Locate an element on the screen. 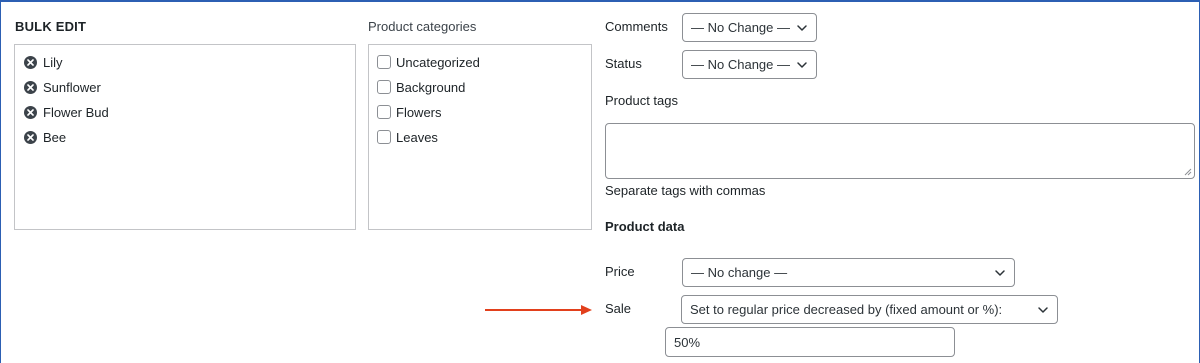 This screenshot has height=363, width=1200. list-item: Lily is located at coordinates (43, 62).